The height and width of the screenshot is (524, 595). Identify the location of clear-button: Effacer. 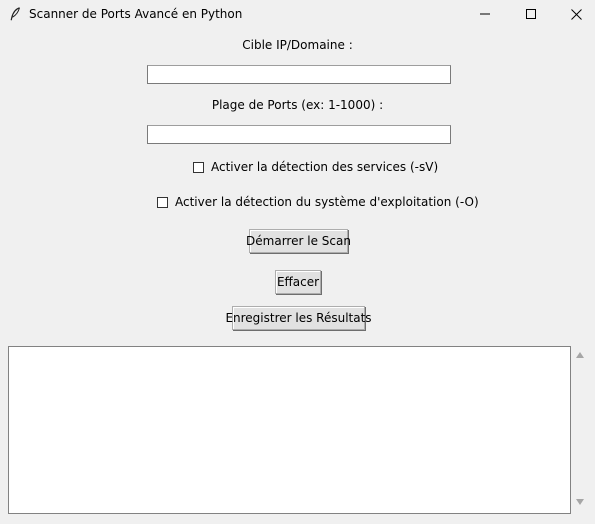
(298, 282).